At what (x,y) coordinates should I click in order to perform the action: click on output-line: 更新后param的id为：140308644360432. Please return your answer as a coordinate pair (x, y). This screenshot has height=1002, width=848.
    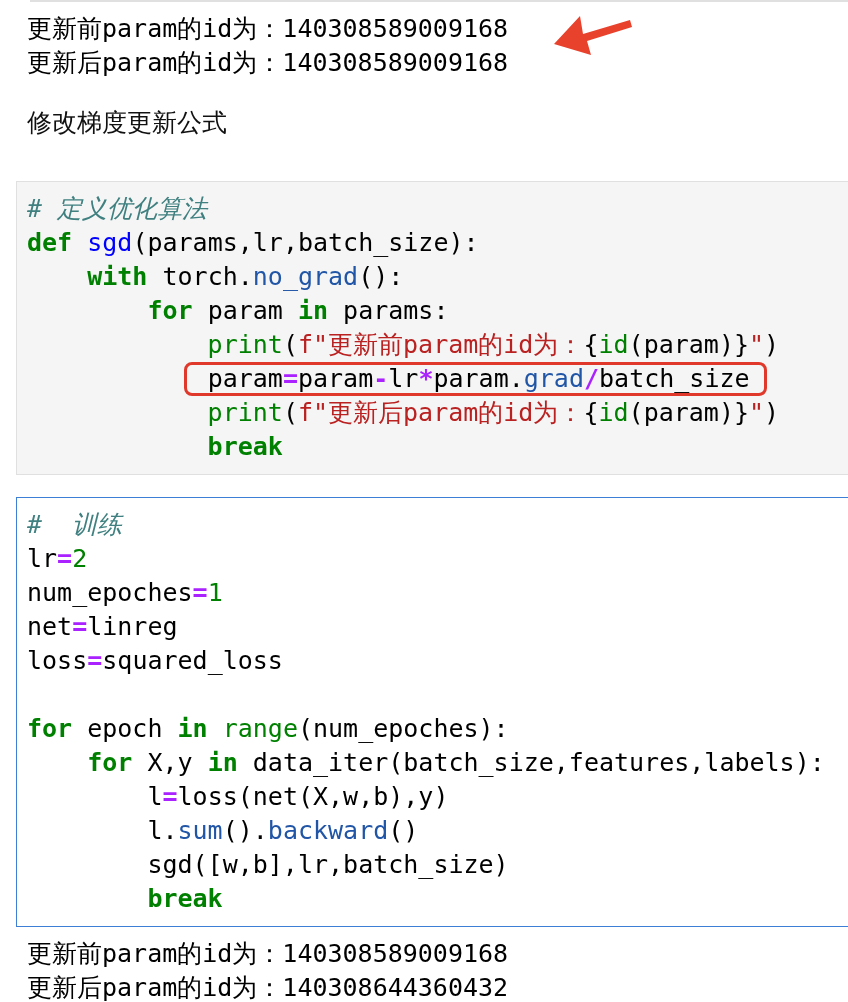
    Looking at the image, I should click on (268, 987).